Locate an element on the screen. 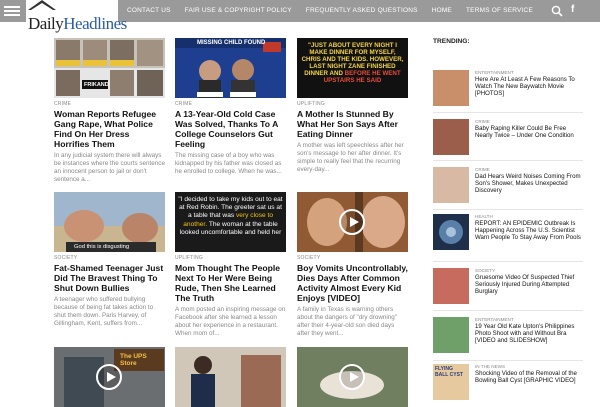 The width and height of the screenshot is (600, 407). thumbnail-caption: FLYING BALL CYST is located at coordinates (449, 372).